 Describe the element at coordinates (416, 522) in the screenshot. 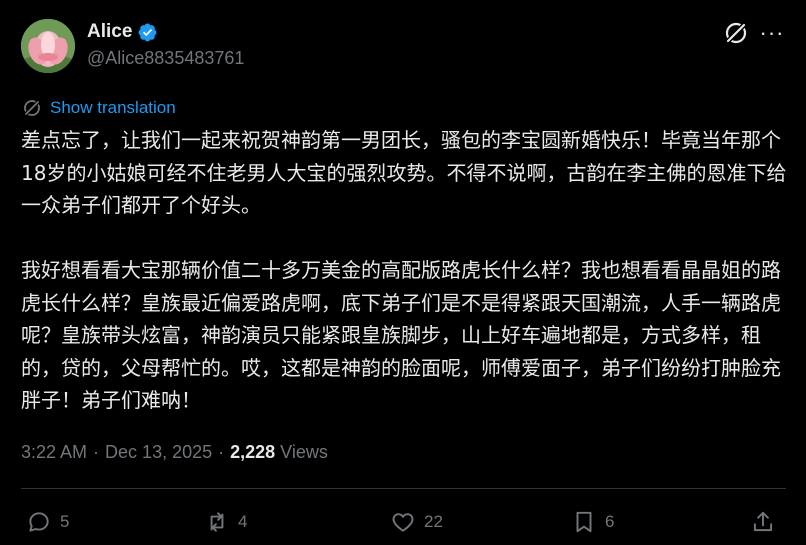

I see `like-button: 22` at that location.